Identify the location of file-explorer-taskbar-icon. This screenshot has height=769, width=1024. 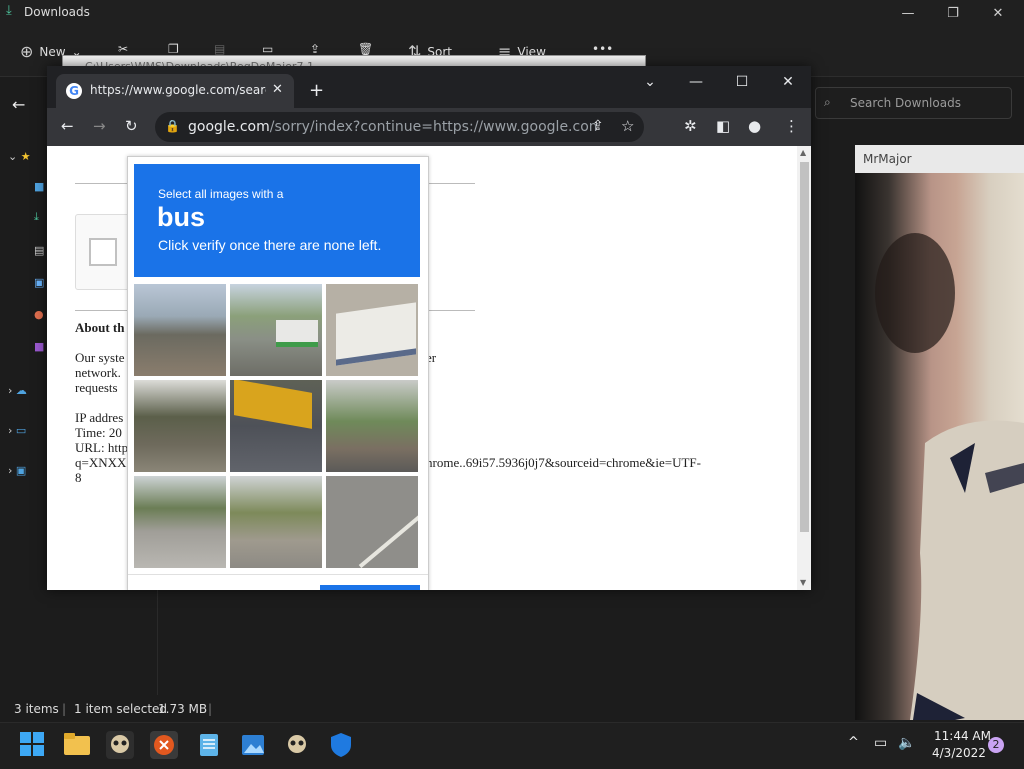
(77, 745).